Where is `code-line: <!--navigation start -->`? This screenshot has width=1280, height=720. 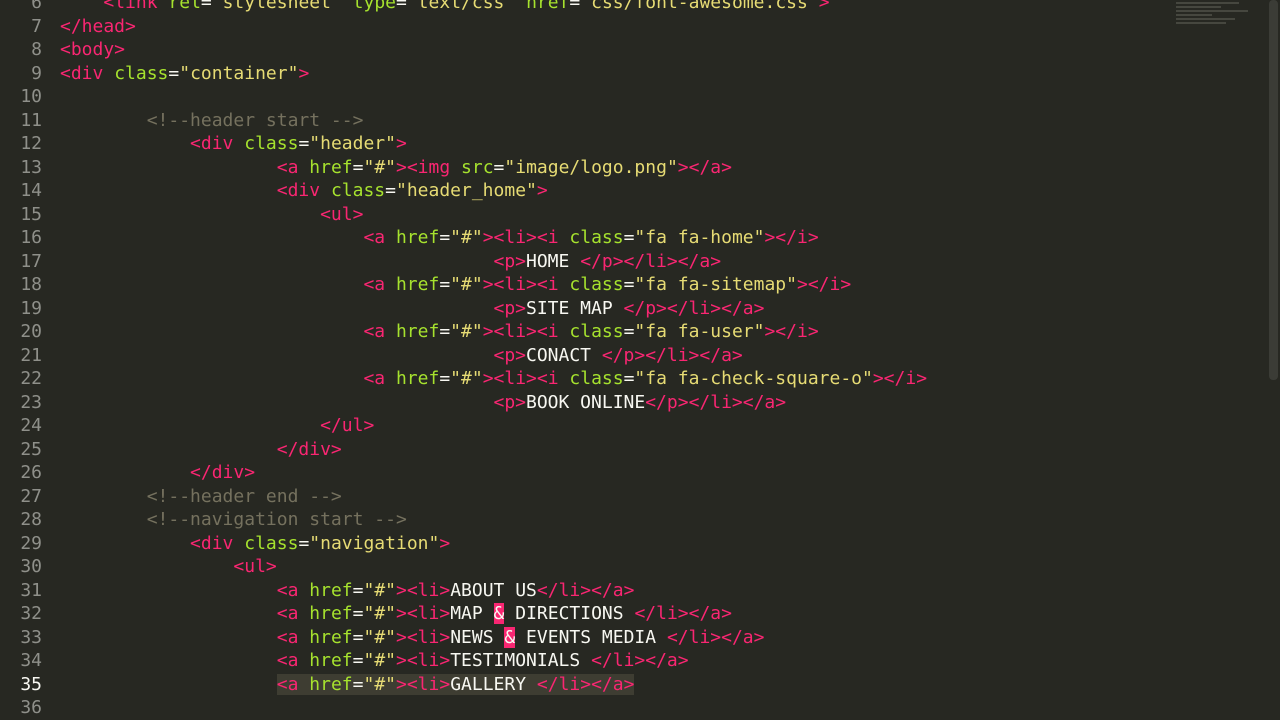 code-line: <!--navigation start --> is located at coordinates (650, 520).